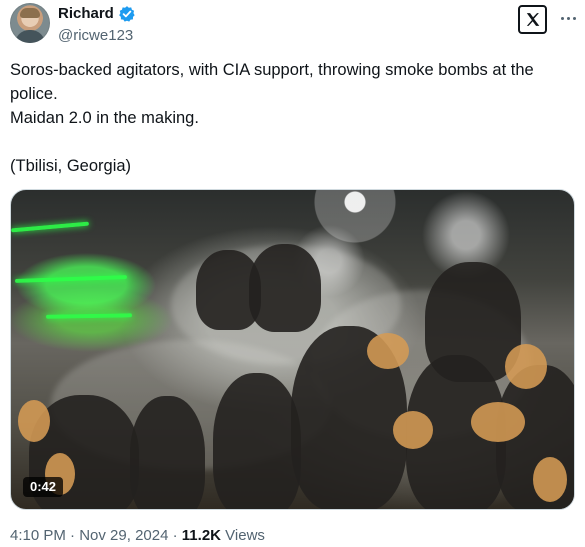 This screenshot has height=547, width=585. I want to click on tweet-metadata: 4:10 PM · Nov 29, 2024 · 11.2K Views, so click(137, 536).